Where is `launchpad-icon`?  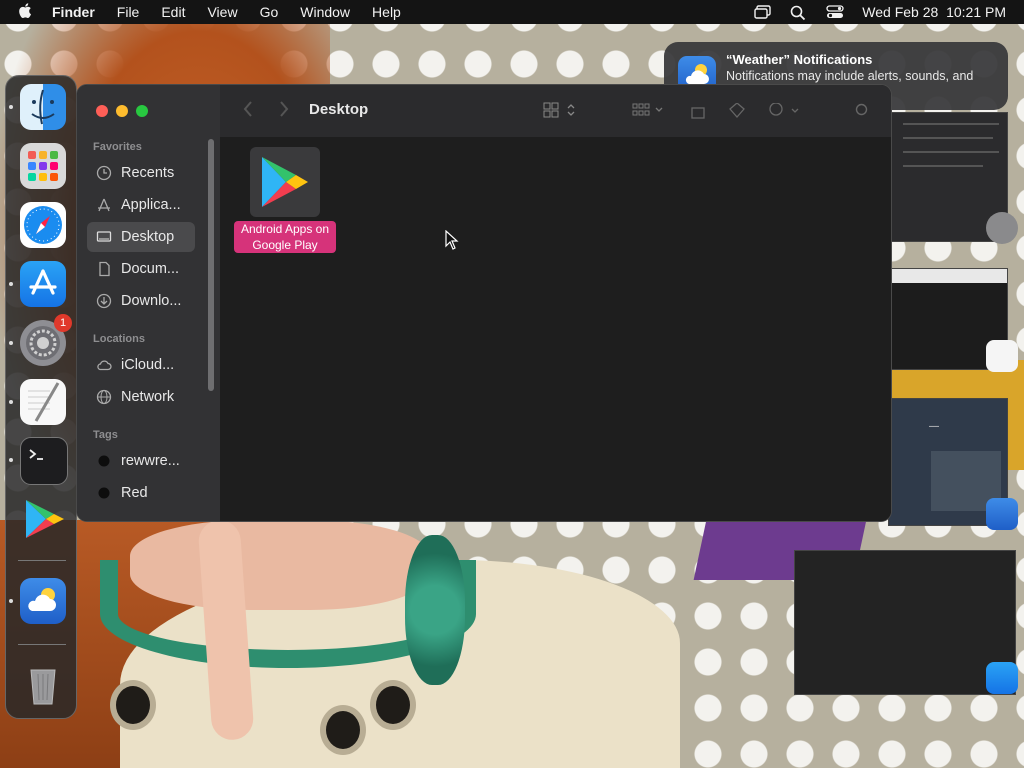
launchpad-icon is located at coordinates (43, 166).